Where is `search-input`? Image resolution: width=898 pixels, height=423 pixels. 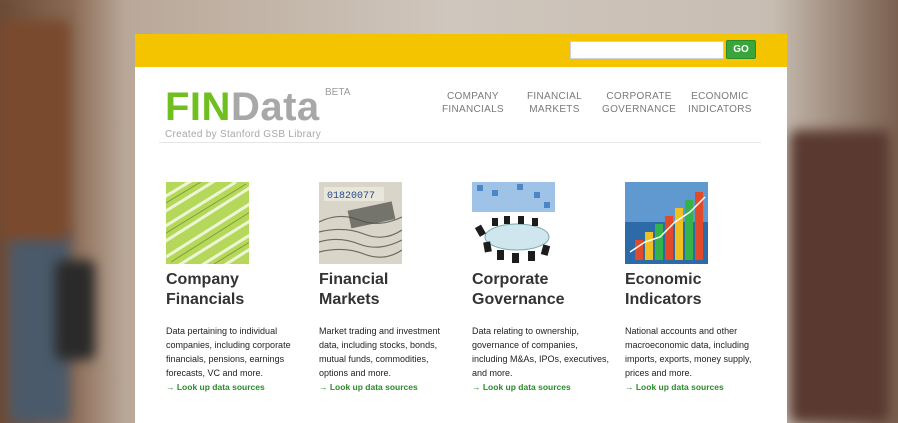
search-input is located at coordinates (647, 50).